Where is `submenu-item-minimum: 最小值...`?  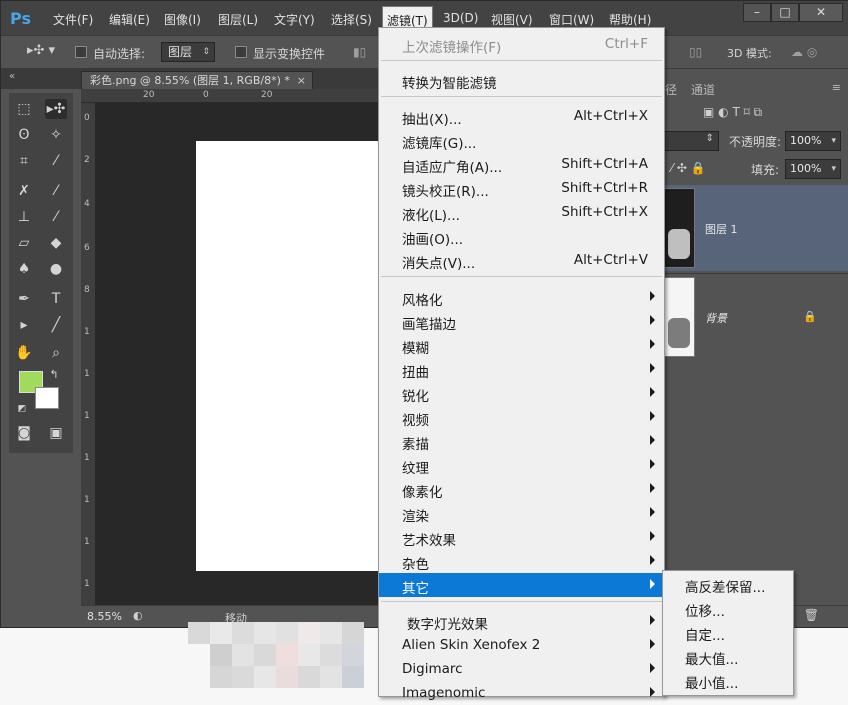
submenu-item-minimum: 最小值... is located at coordinates (728, 680).